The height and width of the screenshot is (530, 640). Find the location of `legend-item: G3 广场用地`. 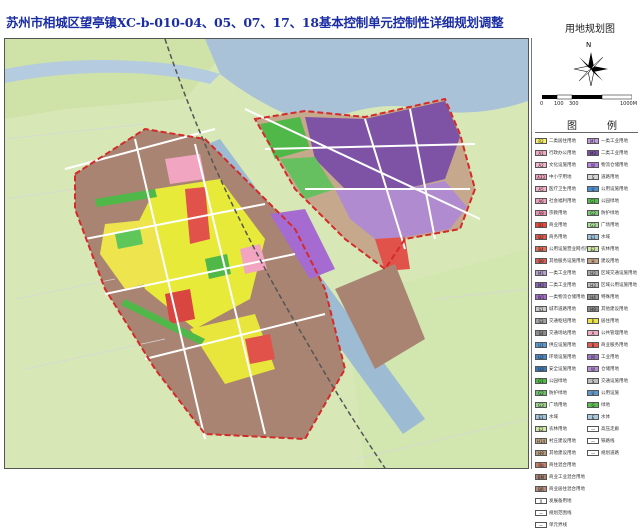

legend-item: G3 广场用地 is located at coordinates (613, 225).